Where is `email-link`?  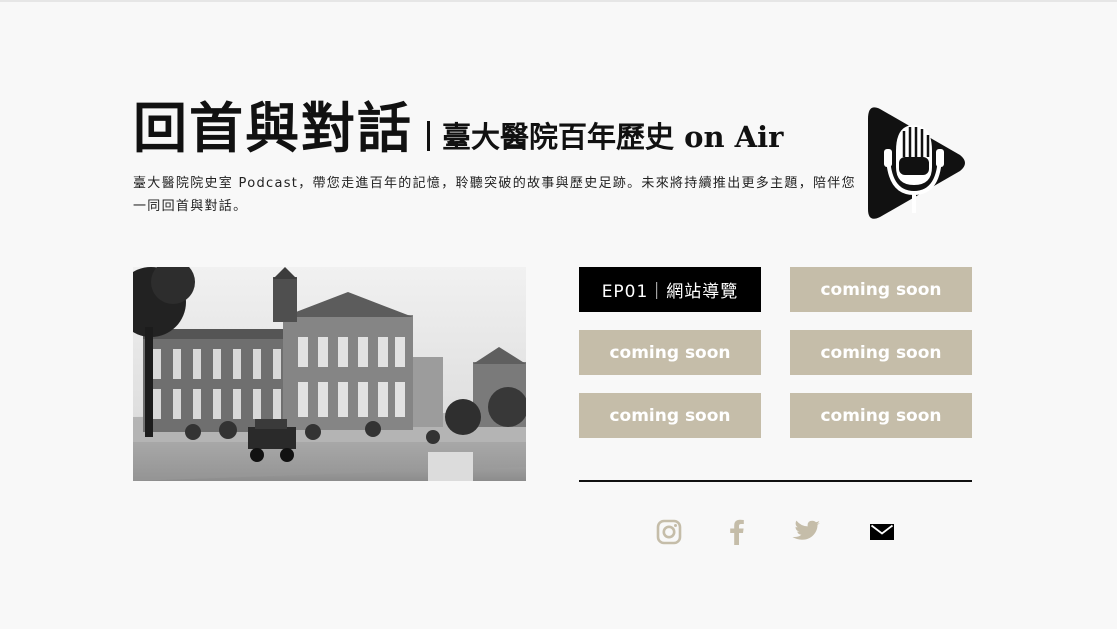 email-link is located at coordinates (882, 532).